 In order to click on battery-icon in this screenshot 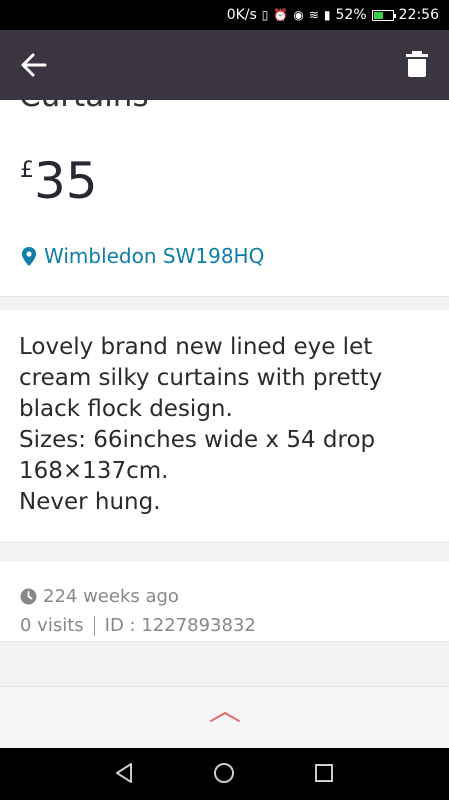, I will do `click(383, 15)`.